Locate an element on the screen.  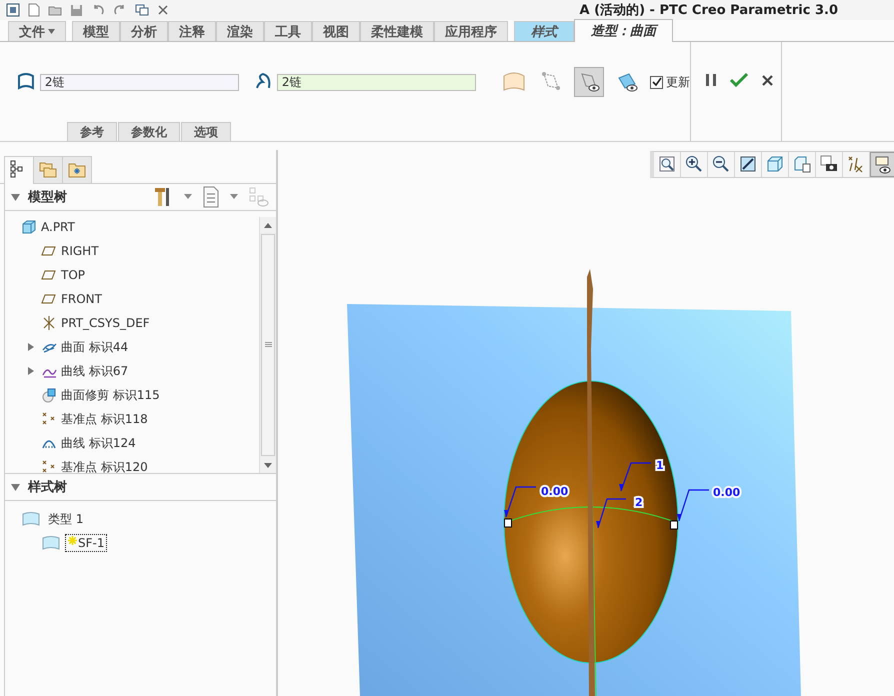
panel-title: 样式树 is located at coordinates (47, 487).